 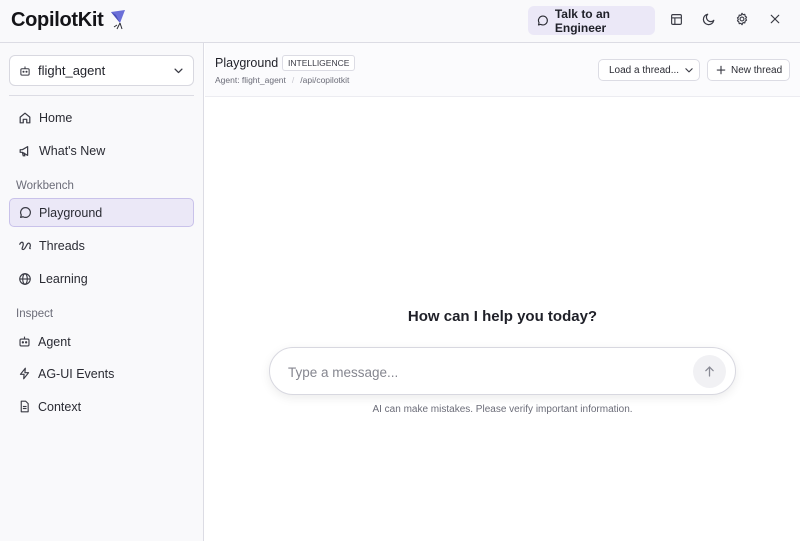 I want to click on talk-to-engineer-button: Talk to an Engineer, so click(x=591, y=20).